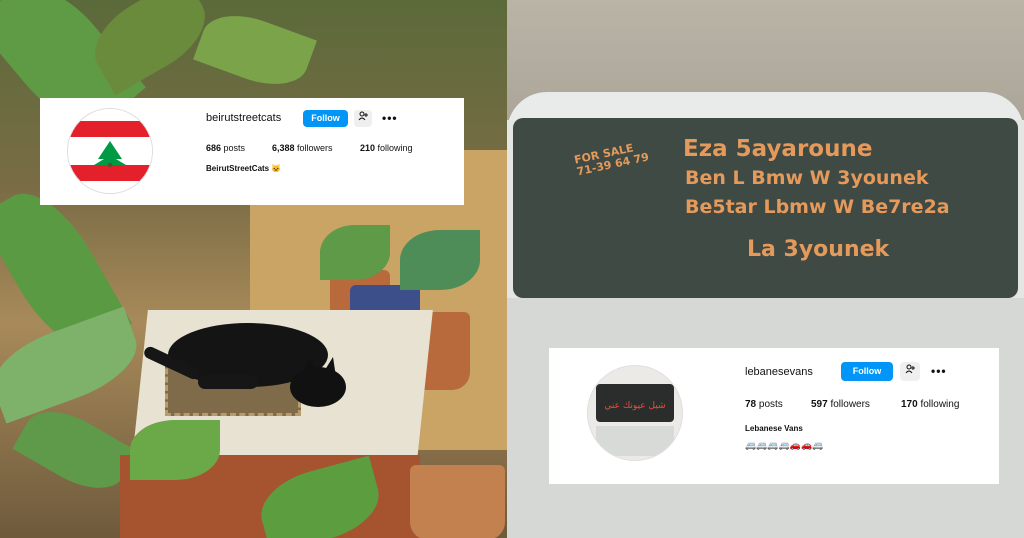 Image resolution: width=1024 pixels, height=538 pixels. I want to click on username: lebanesevans, so click(779, 372).